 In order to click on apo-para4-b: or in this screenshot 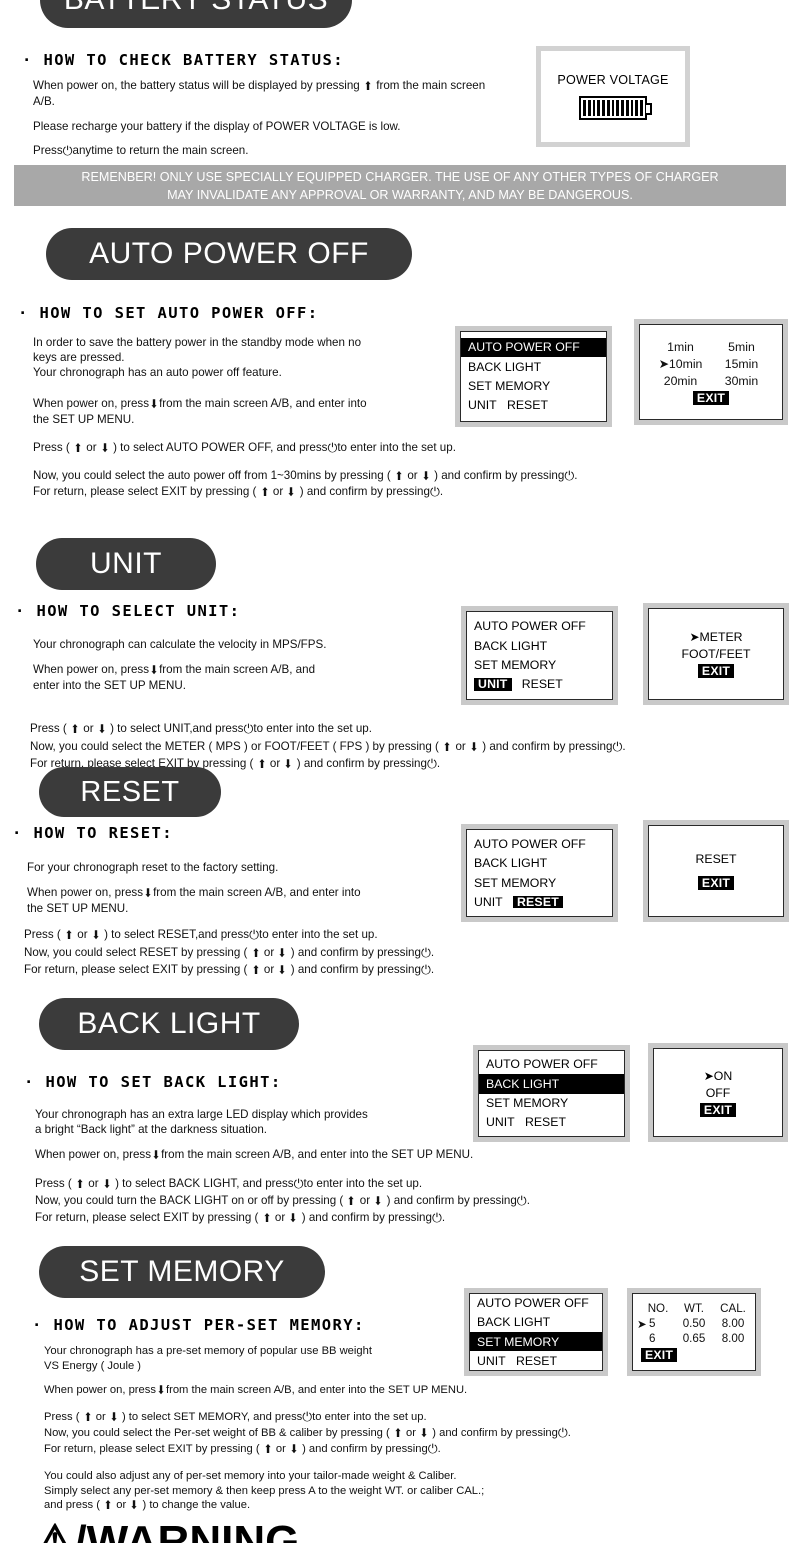, I will do `click(412, 475)`.